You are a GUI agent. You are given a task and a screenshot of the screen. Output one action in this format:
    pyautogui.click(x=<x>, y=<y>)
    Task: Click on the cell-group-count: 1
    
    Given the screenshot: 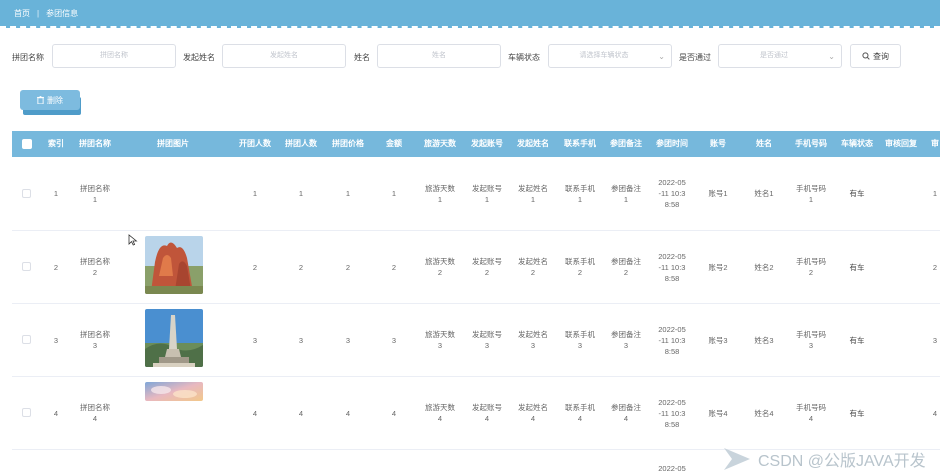 What is the action you would take?
    pyautogui.click(x=301, y=193)
    